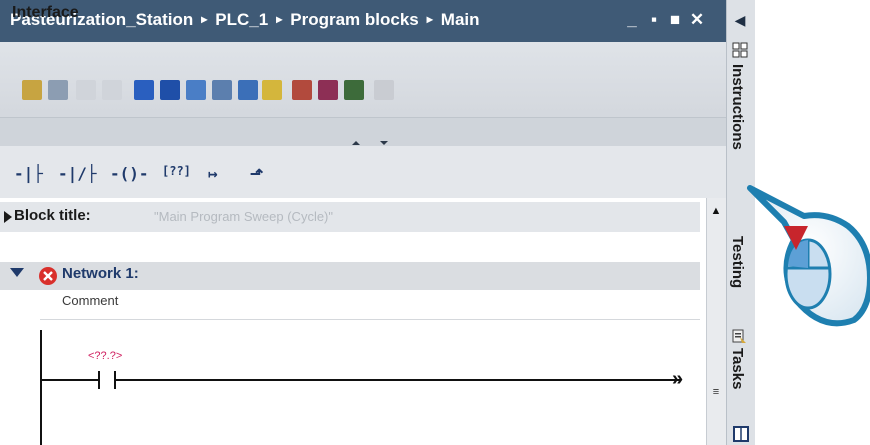 The height and width of the screenshot is (445, 870). I want to click on editor-toolbar, so click(363, 81).